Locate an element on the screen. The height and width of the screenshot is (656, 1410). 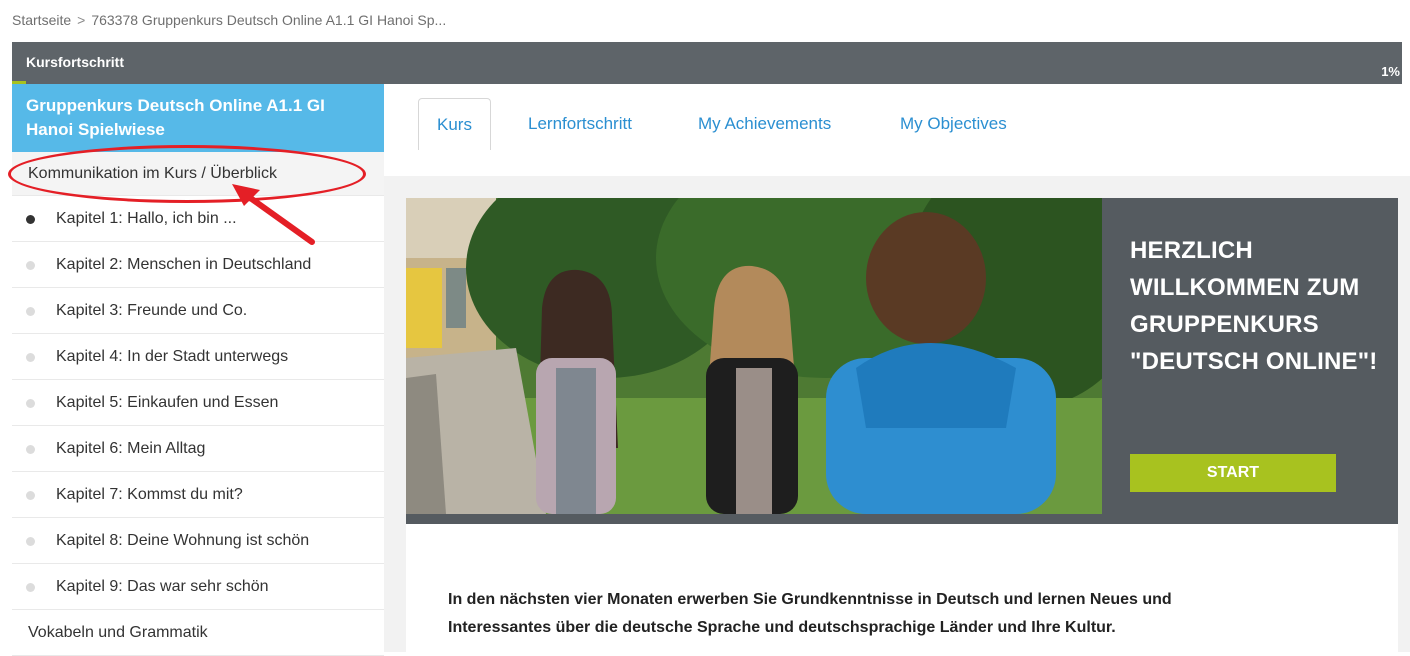
sidebar-item-label: Vokabeln und Grammatik is located at coordinates (118, 632).